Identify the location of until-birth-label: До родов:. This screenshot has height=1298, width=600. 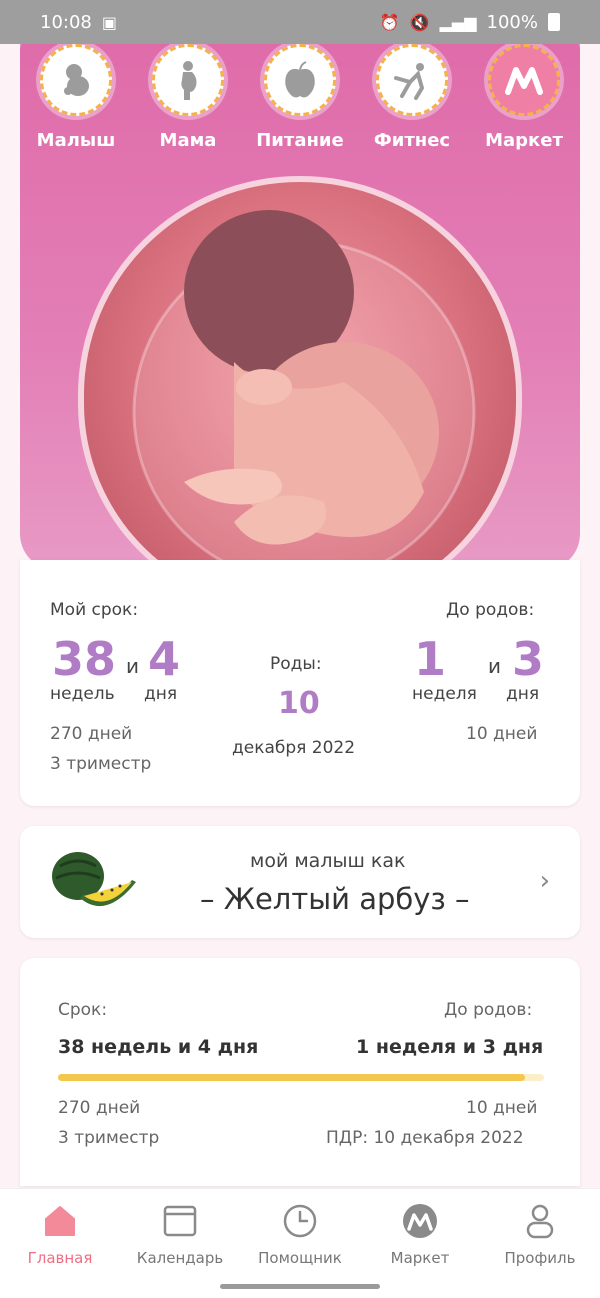
(490, 610).